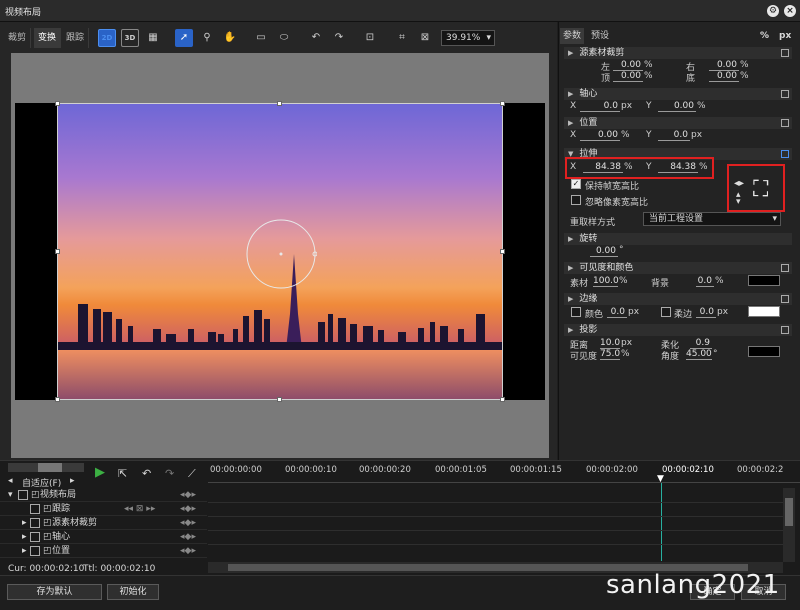 This screenshot has width=800, height=610. Describe the element at coordinates (572, 36) in the screenshot. I see `tab-params: 参数` at that location.